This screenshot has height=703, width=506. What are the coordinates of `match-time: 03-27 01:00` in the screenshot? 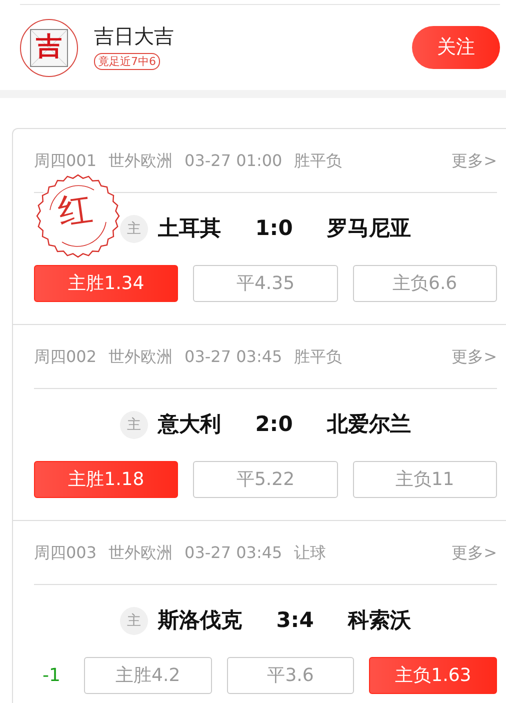 It's located at (233, 161).